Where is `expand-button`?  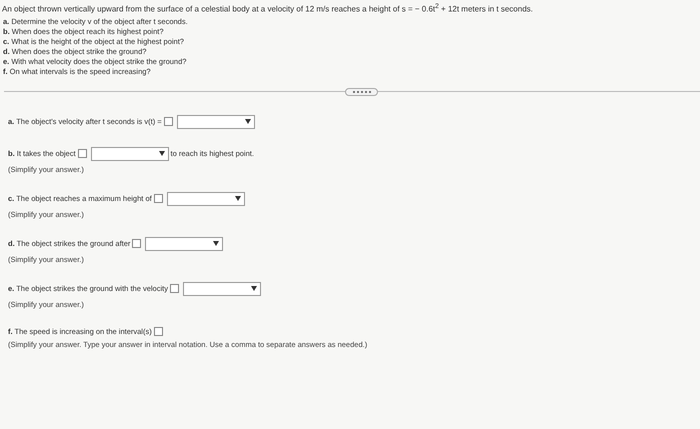 expand-button is located at coordinates (361, 92).